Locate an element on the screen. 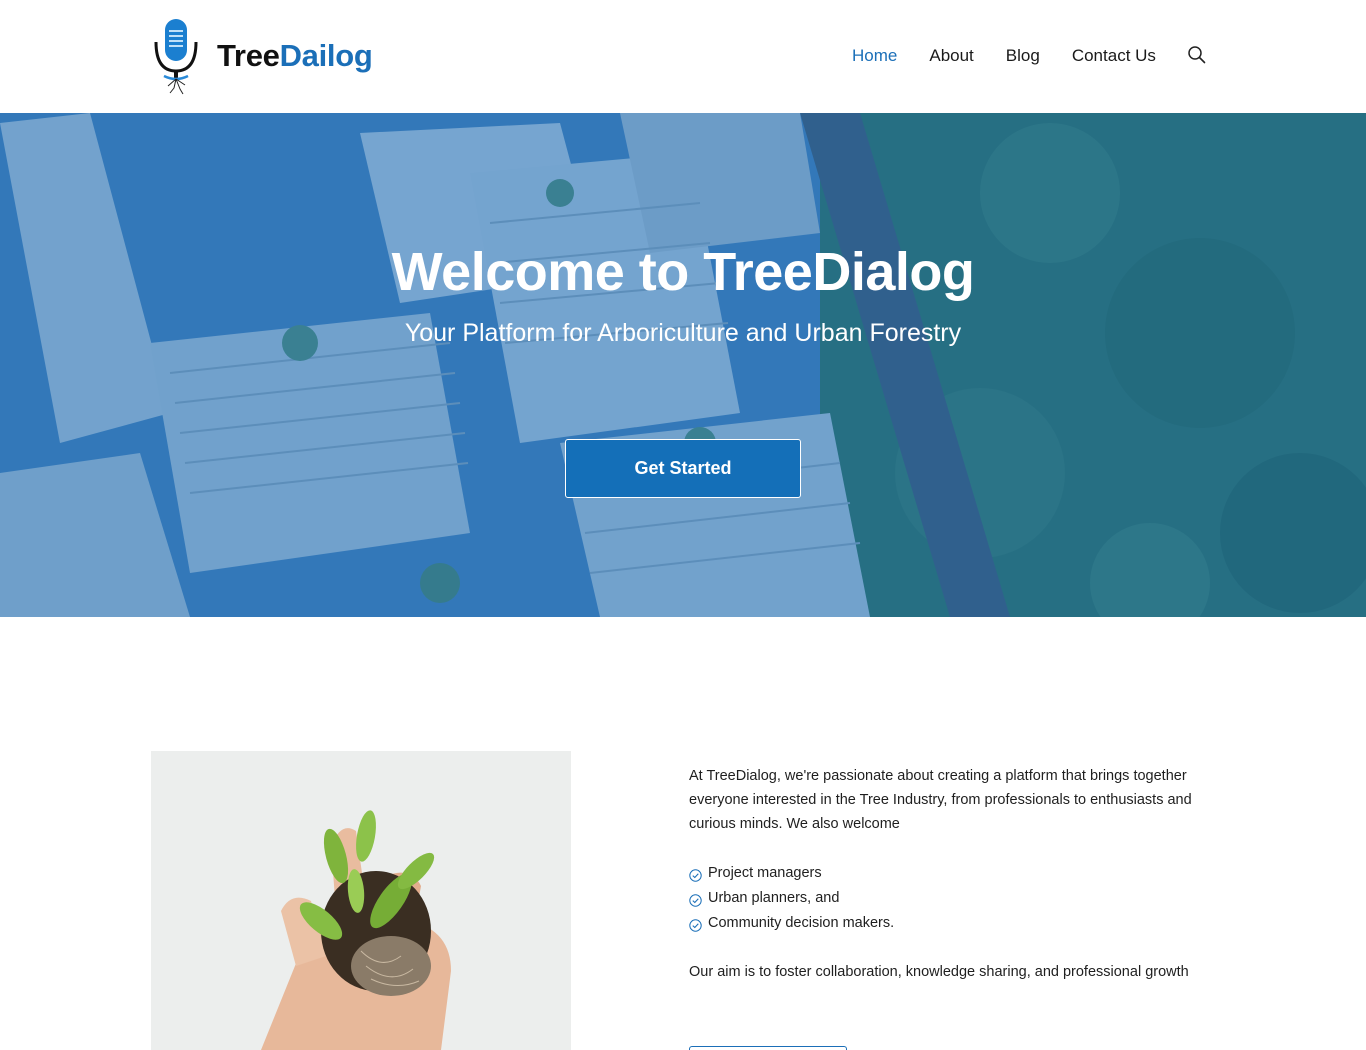 This screenshot has height=1050, width=1366. nav-about: About is located at coordinates (951, 56).